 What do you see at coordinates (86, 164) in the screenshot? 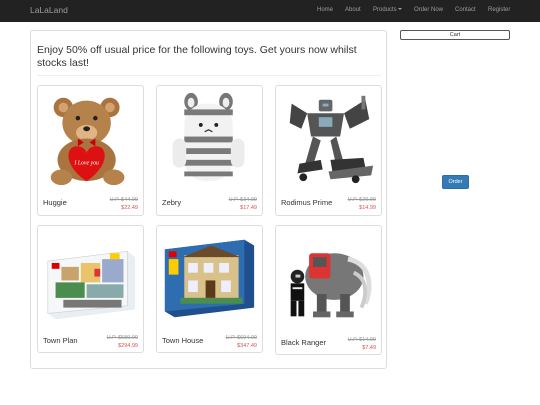
I see `svg-text: I Love you` at bounding box center [86, 164].